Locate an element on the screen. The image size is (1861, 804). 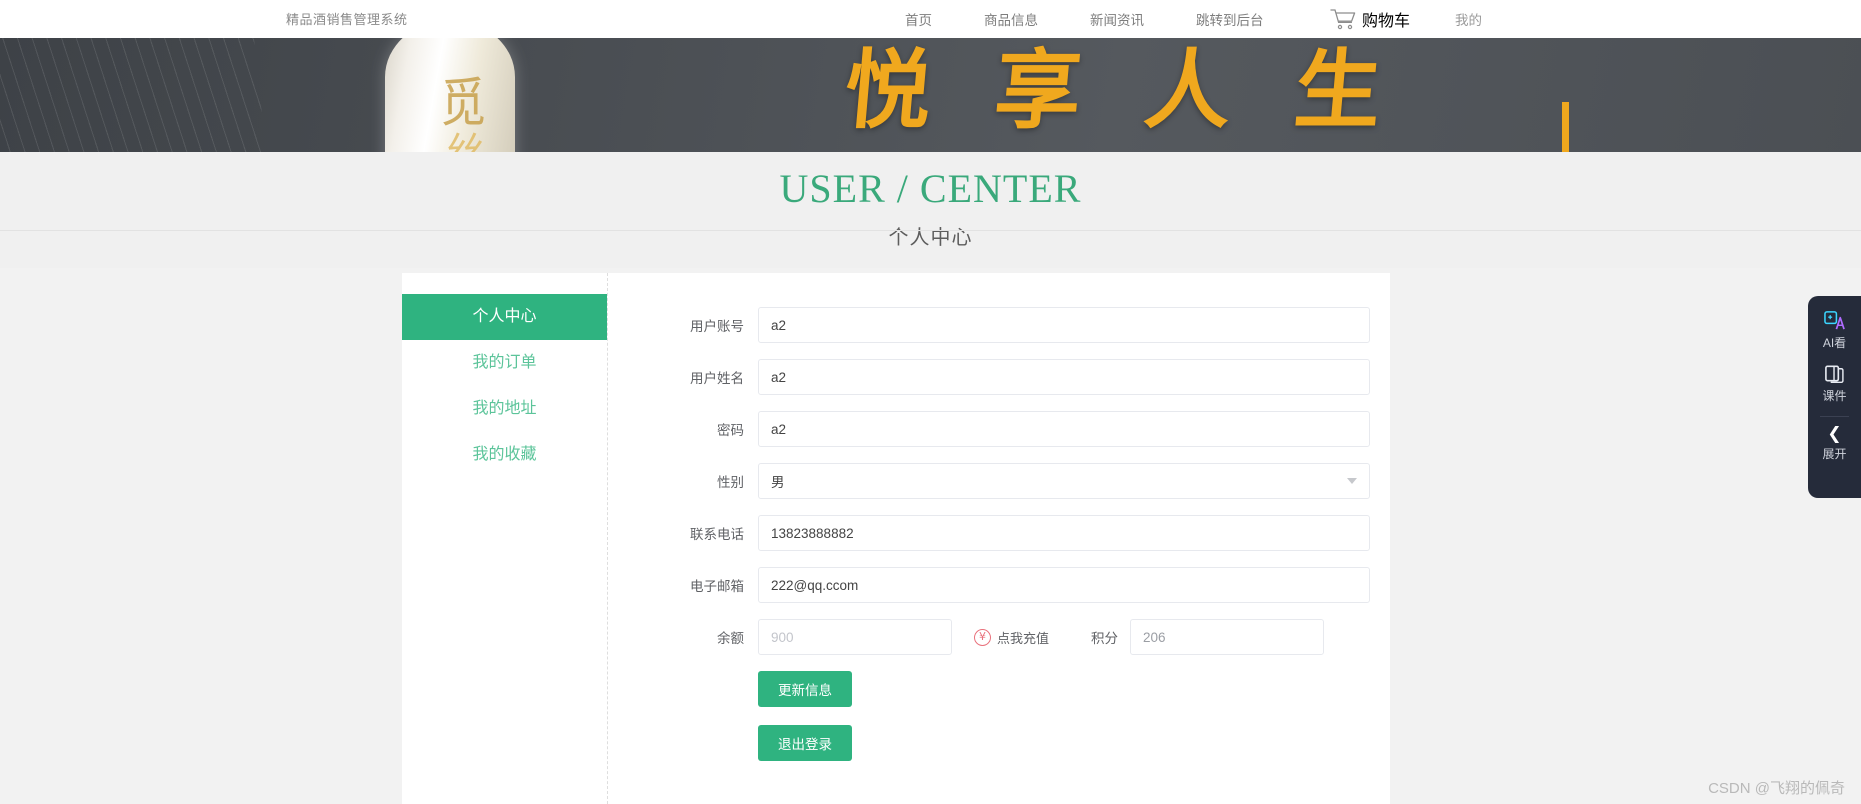
sidebar-menu: 个人中心 我的订单 我的地址 我的收藏 is located at coordinates (505, 538).